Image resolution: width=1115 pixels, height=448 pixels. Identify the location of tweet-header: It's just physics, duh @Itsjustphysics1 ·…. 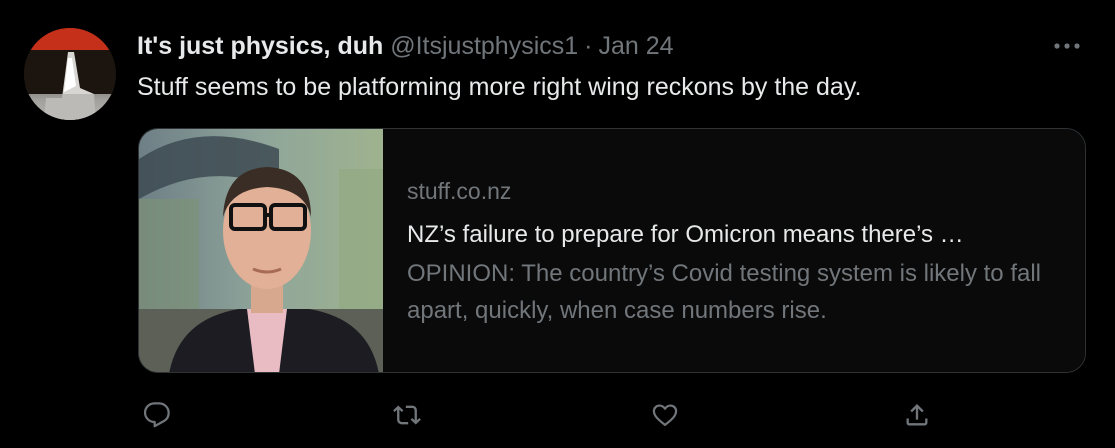
(405, 46).